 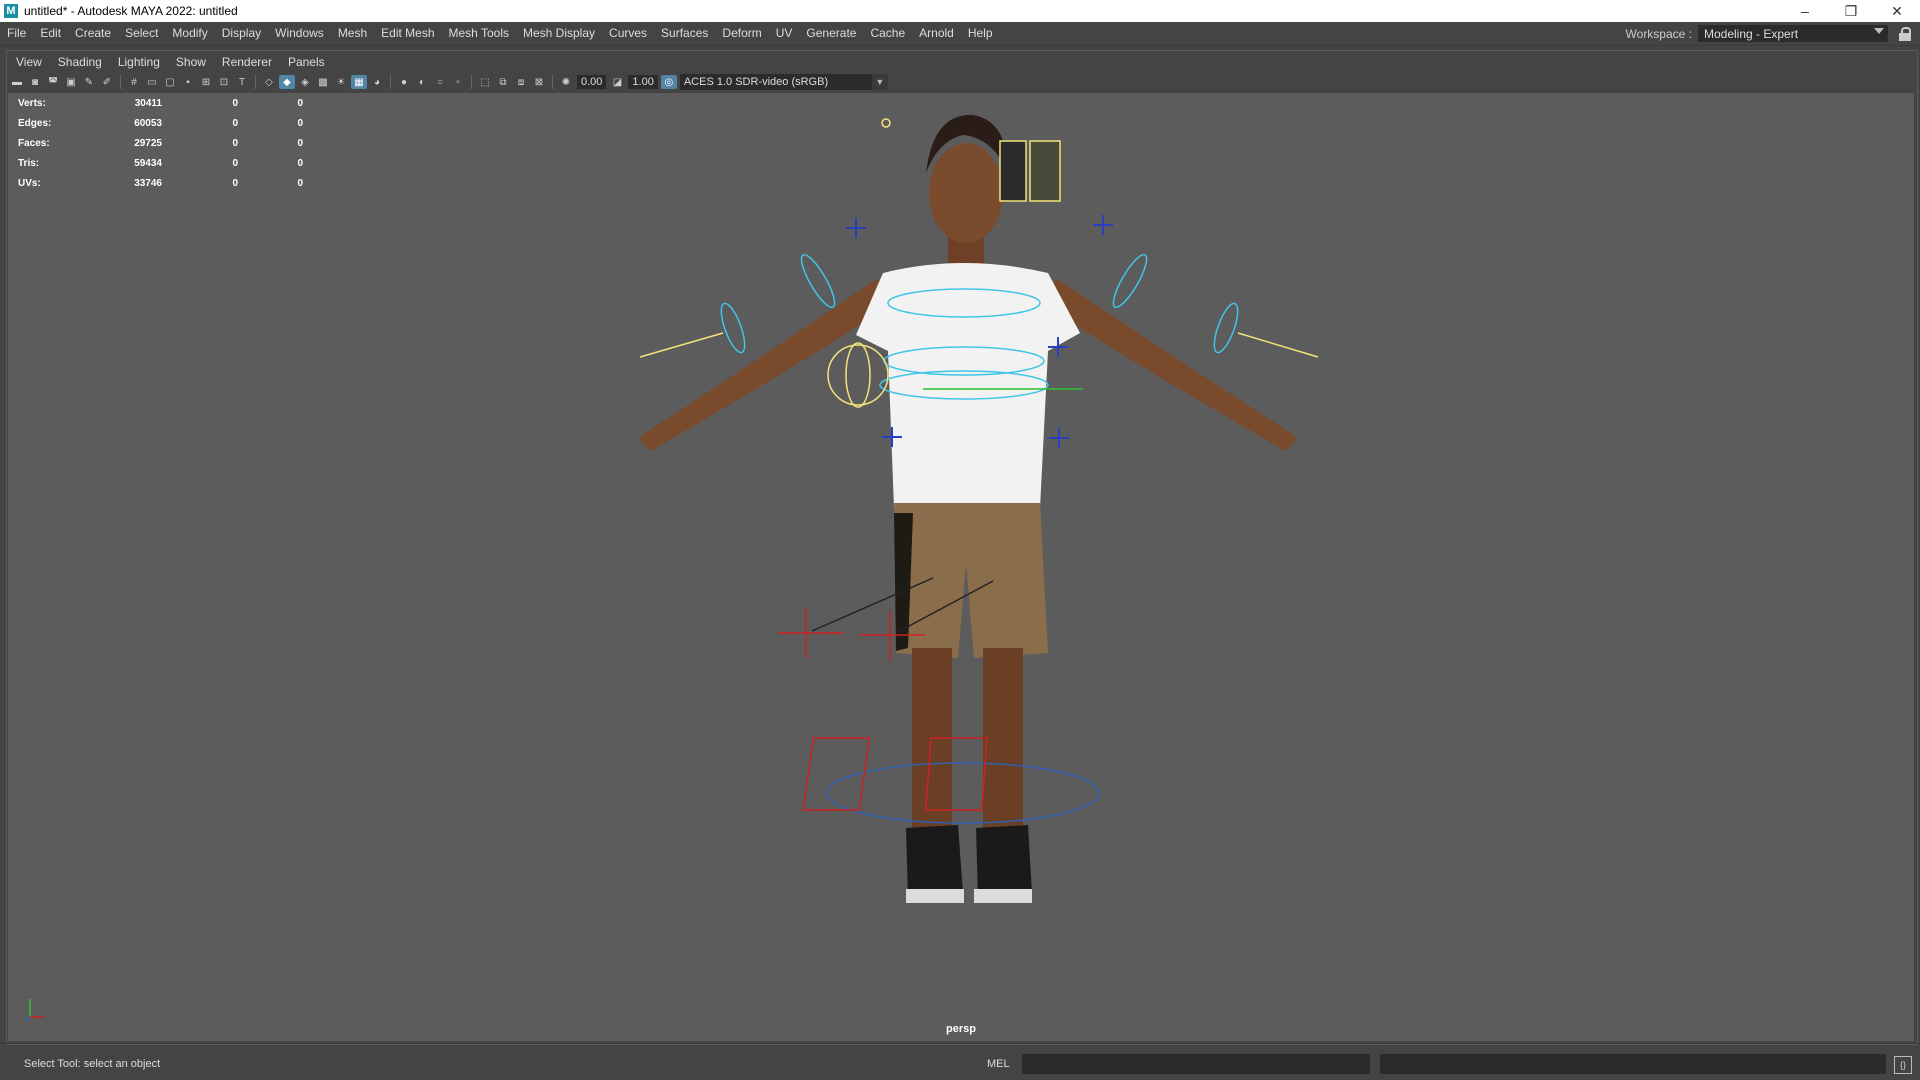 What do you see at coordinates (107, 82) in the screenshot?
I see `grease-pencil-icon: ✐` at bounding box center [107, 82].